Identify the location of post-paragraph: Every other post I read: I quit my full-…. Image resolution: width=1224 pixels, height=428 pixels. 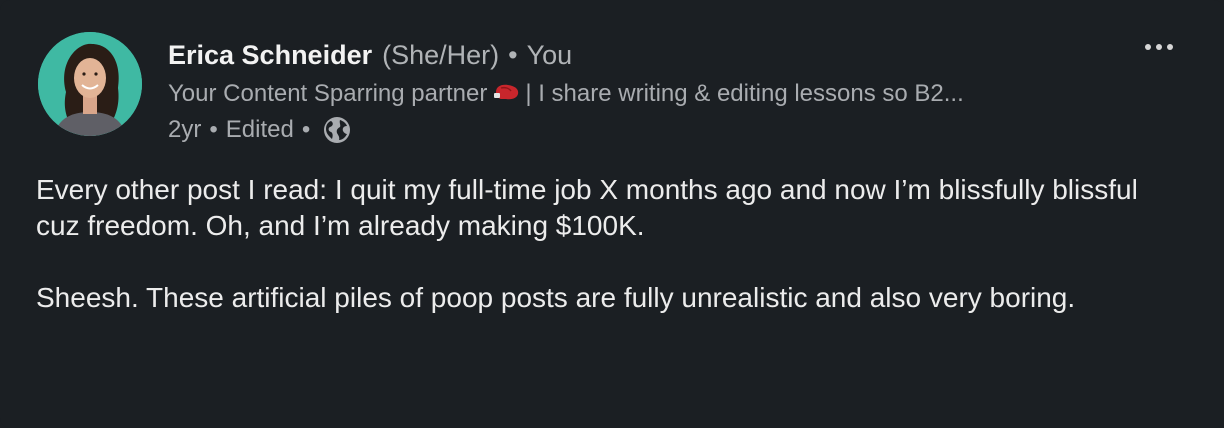
(587, 207).